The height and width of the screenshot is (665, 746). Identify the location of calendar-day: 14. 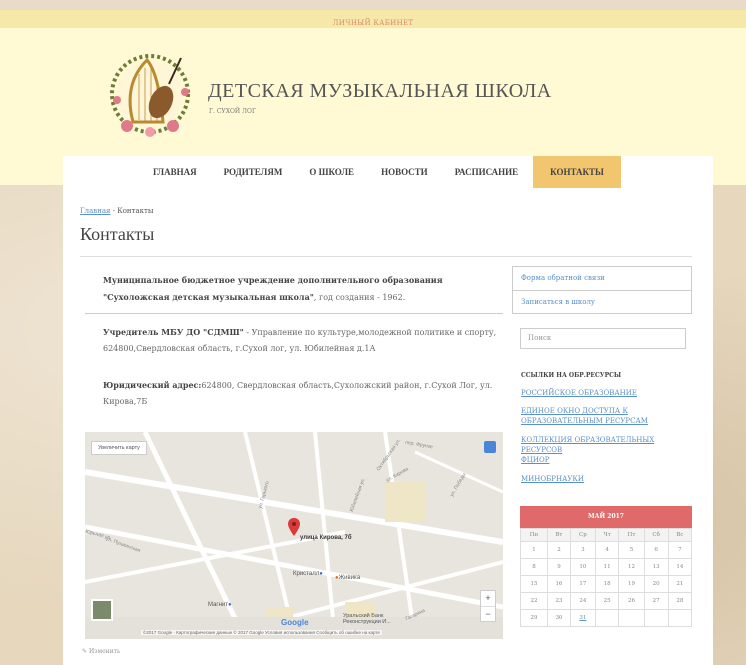
(680, 567).